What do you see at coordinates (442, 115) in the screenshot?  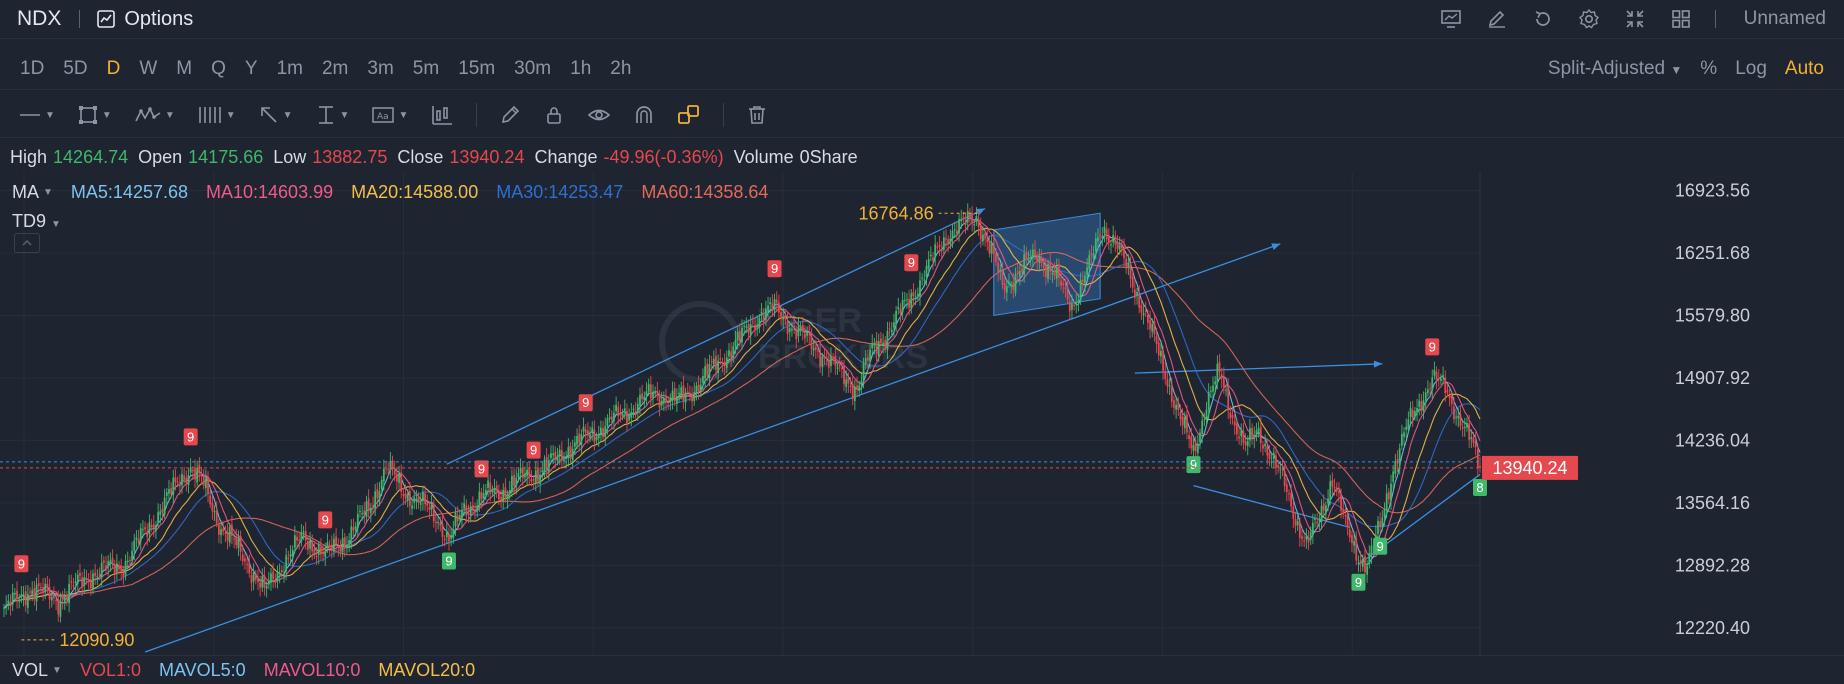 I see `candles-tool` at bounding box center [442, 115].